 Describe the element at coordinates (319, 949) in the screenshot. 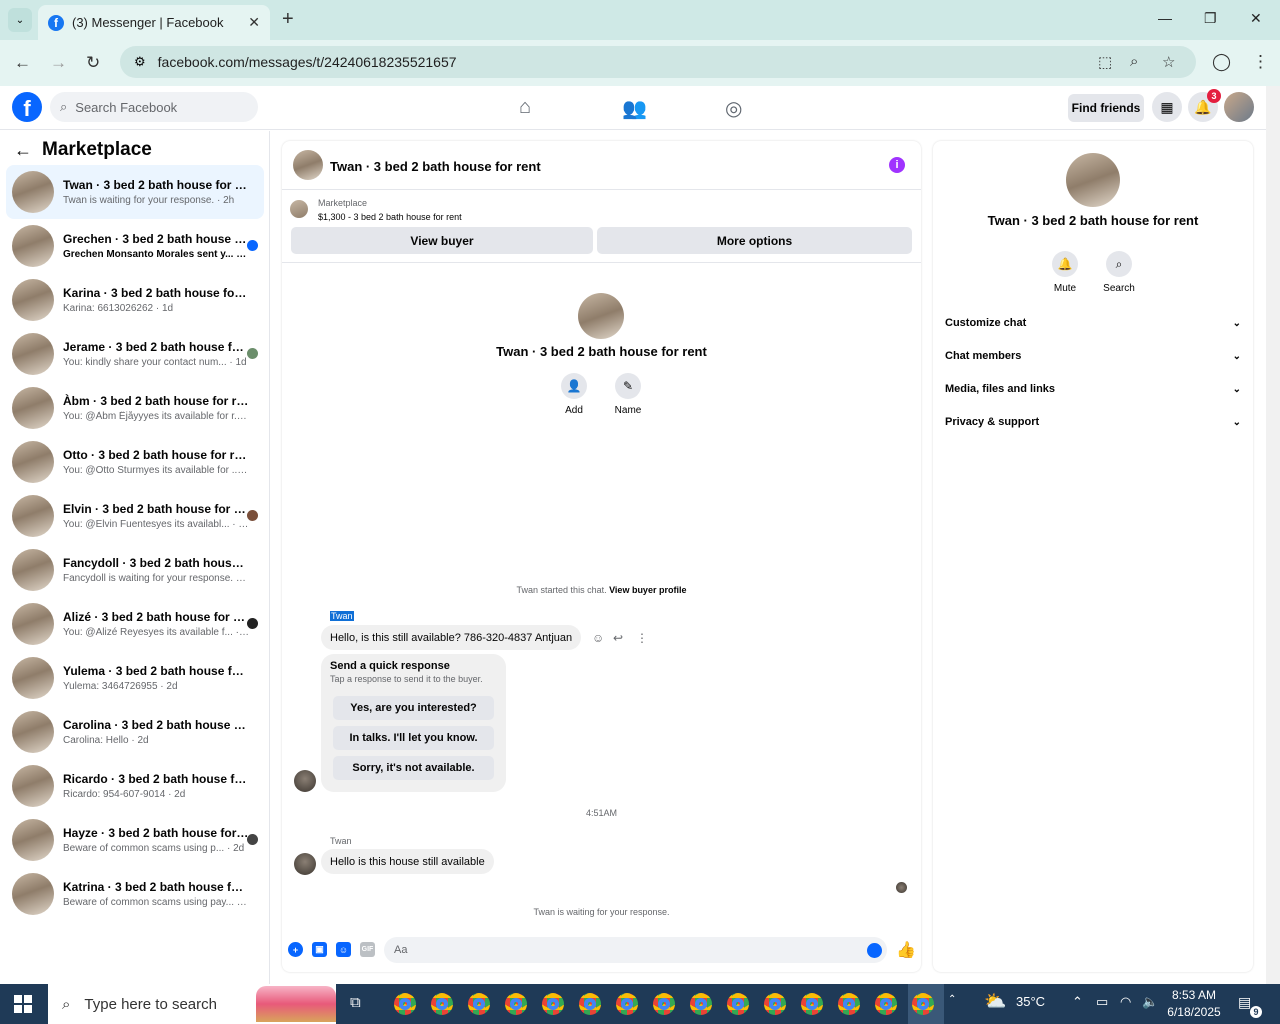

I see `photo-icon: ▣` at that location.